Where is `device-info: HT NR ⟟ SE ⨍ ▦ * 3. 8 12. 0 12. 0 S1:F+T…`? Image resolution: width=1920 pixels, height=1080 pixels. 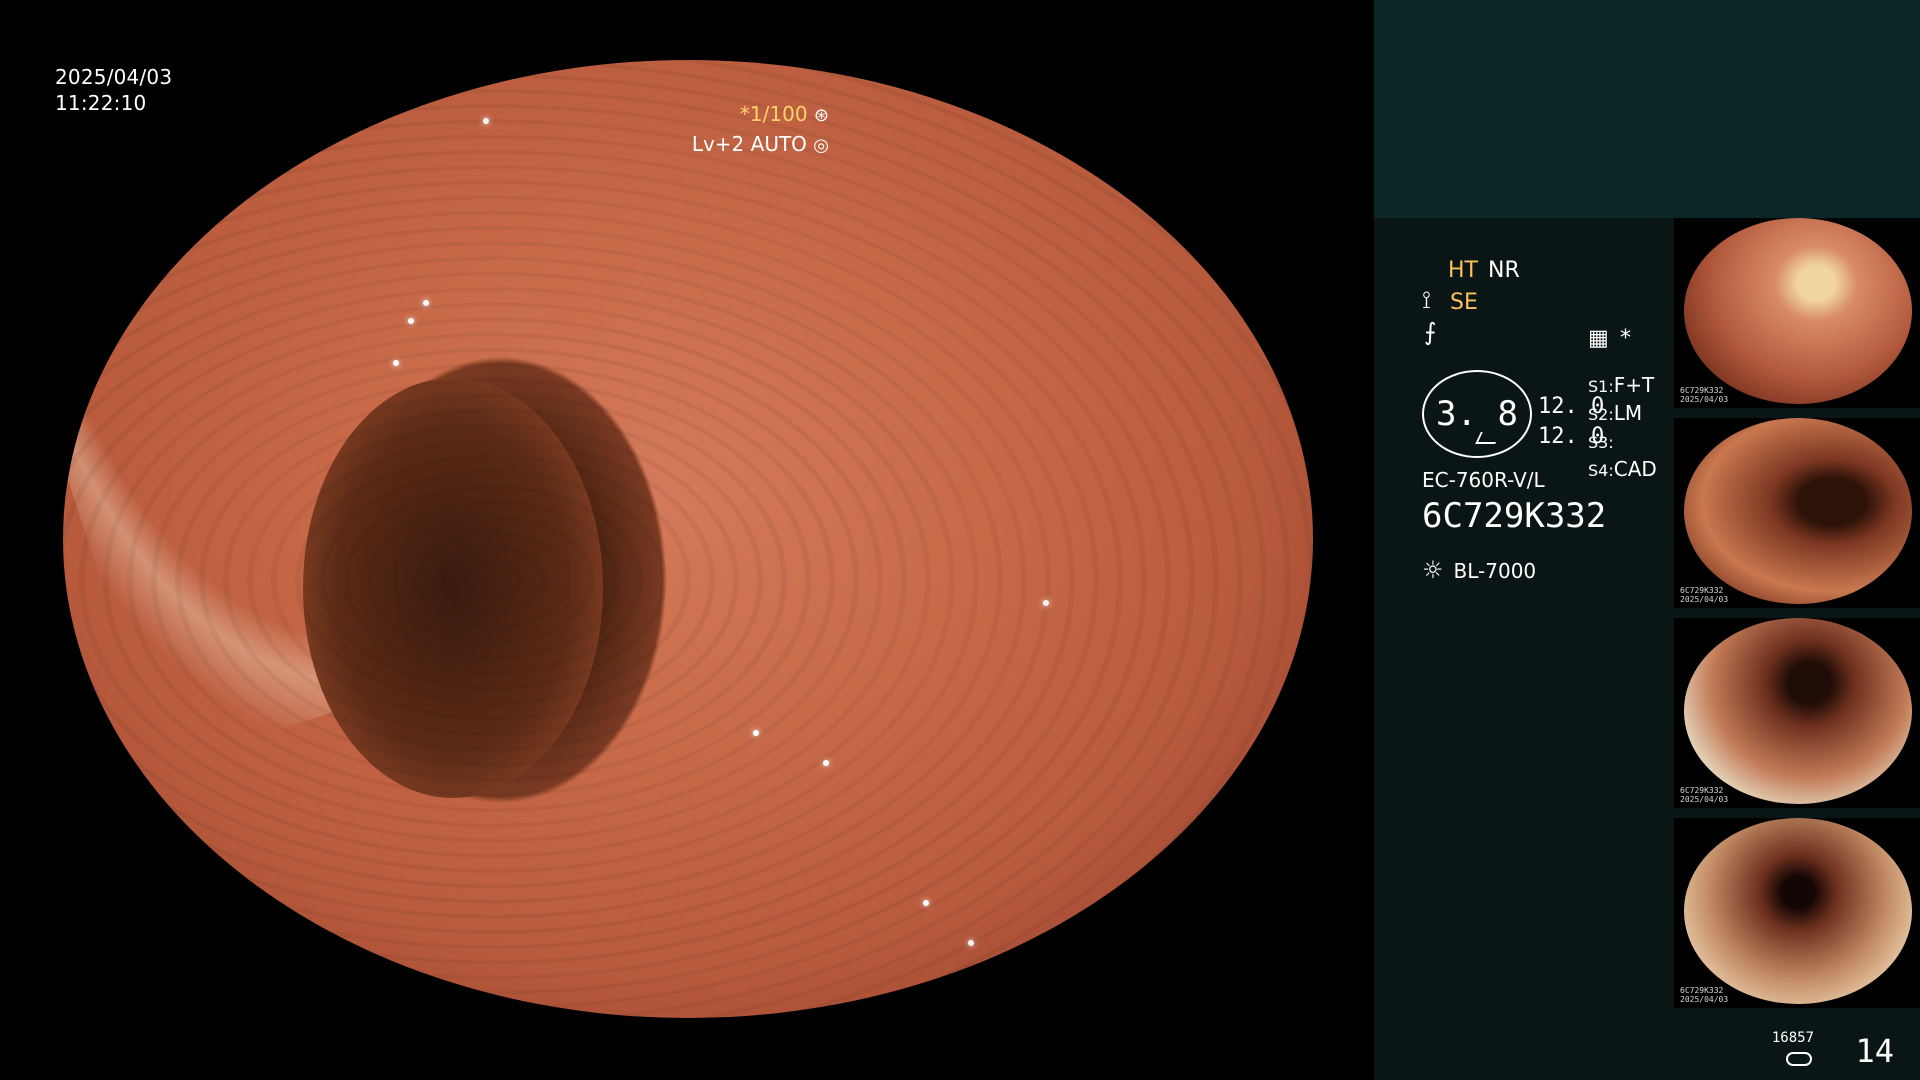 device-info: HT NR ⟟ SE ⨍ ▦ * 3. 8 12. 0 12. 0 S1:F+T… is located at coordinates (1543, 422).